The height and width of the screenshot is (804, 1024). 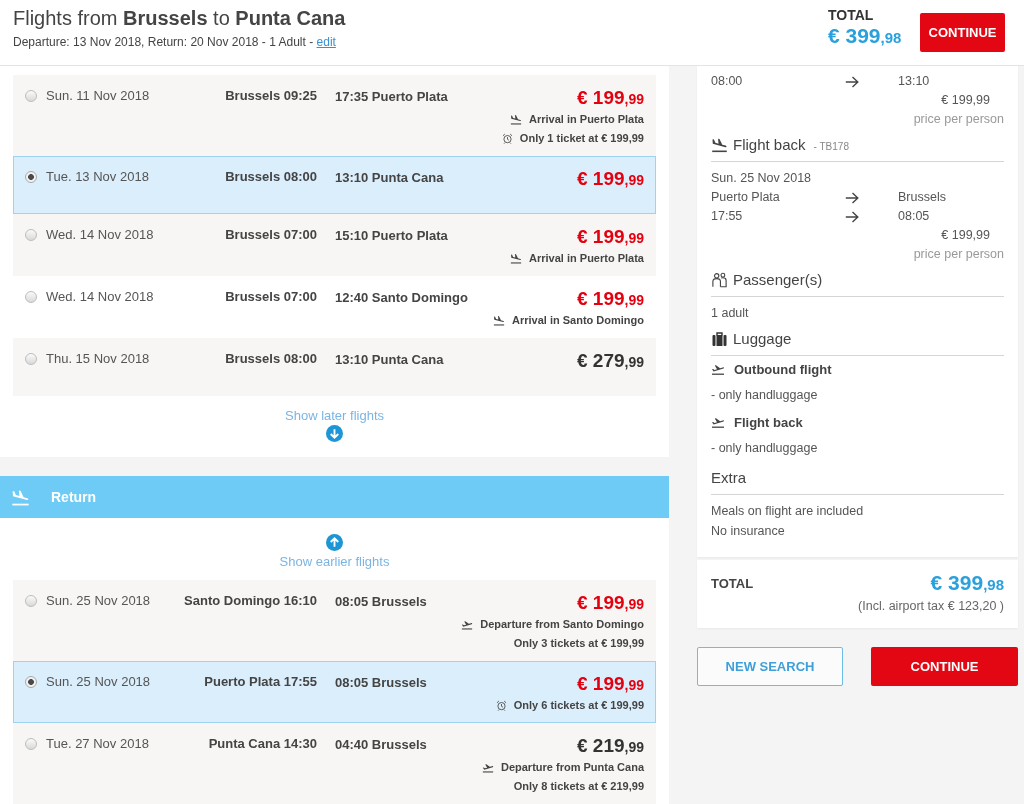 What do you see at coordinates (334, 692) in the screenshot?
I see `flight-option: Sun. 25 Nov 2018 Puerto Plata 17:55 08:05 Brussels € 199,99 Only 6 tickets at € 199,99` at bounding box center [334, 692].